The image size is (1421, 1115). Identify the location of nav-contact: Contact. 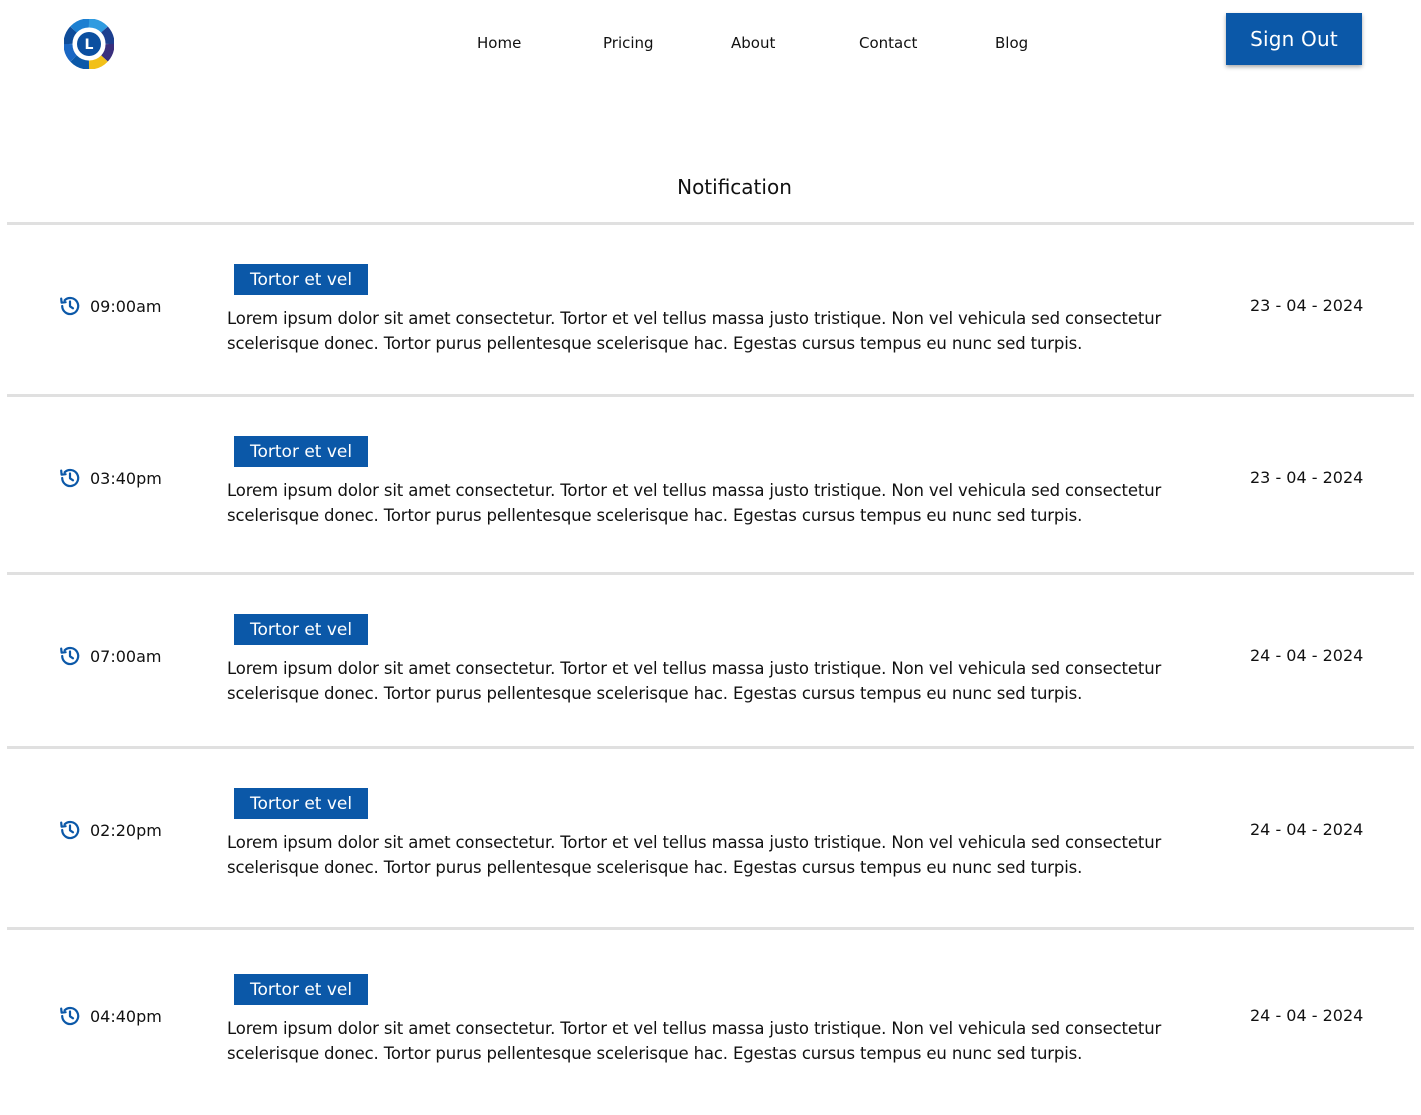
(888, 43).